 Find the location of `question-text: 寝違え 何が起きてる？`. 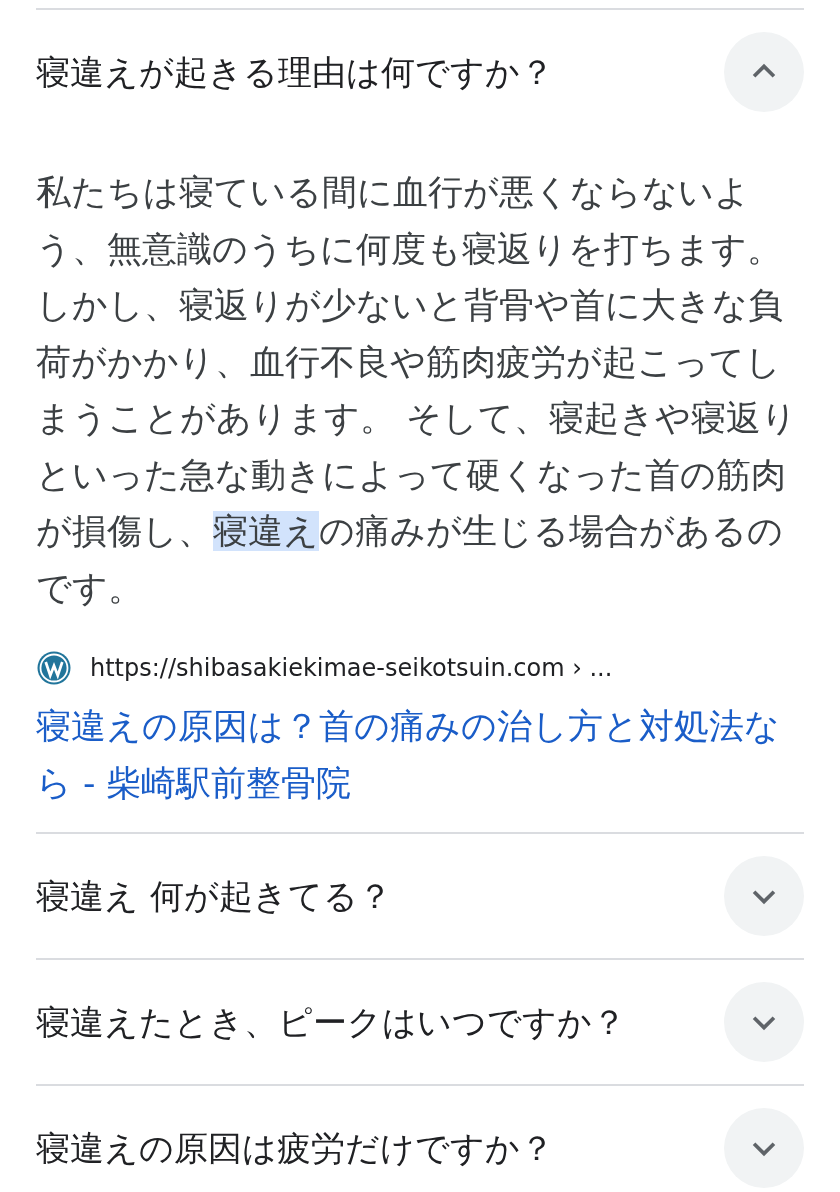

question-text: 寝違え 何が起きてる？ is located at coordinates (214, 896).